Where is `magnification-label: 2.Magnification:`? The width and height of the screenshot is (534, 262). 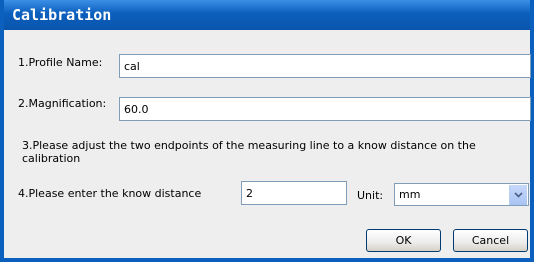 magnification-label: 2.Magnification: is located at coordinates (62, 103).